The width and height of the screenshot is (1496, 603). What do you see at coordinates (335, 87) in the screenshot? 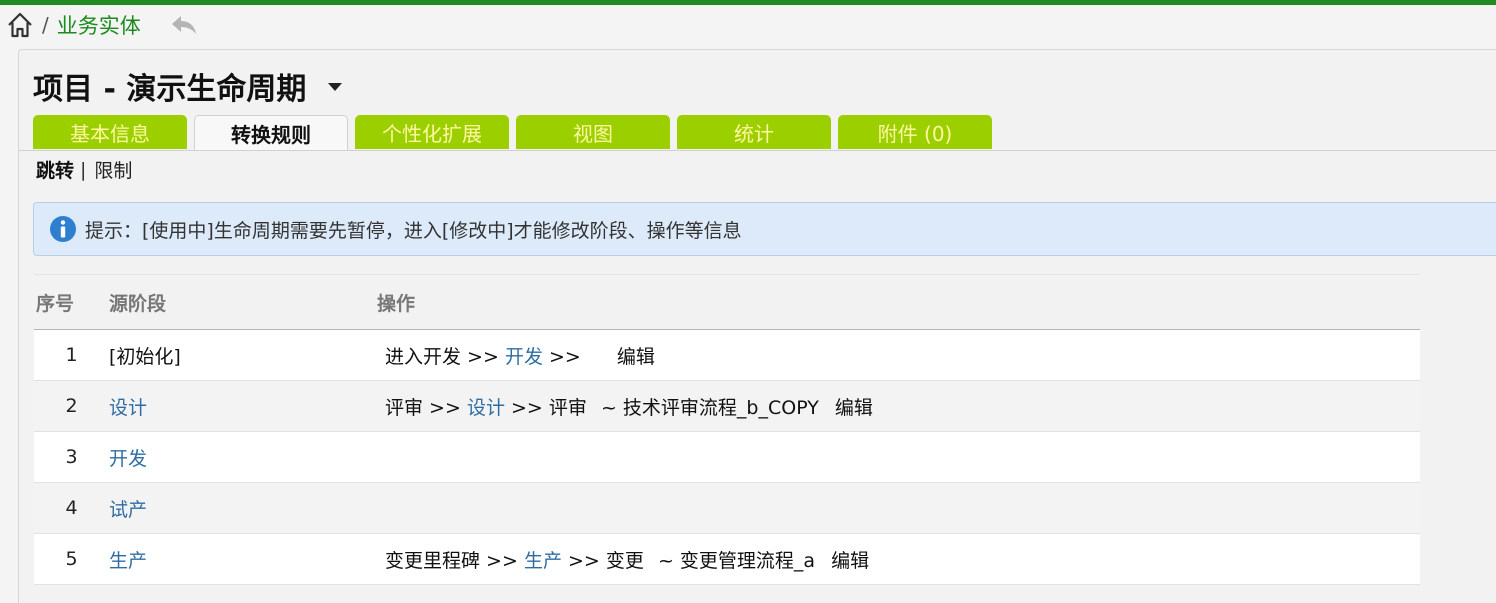
I see `chevron-down-icon` at bounding box center [335, 87].